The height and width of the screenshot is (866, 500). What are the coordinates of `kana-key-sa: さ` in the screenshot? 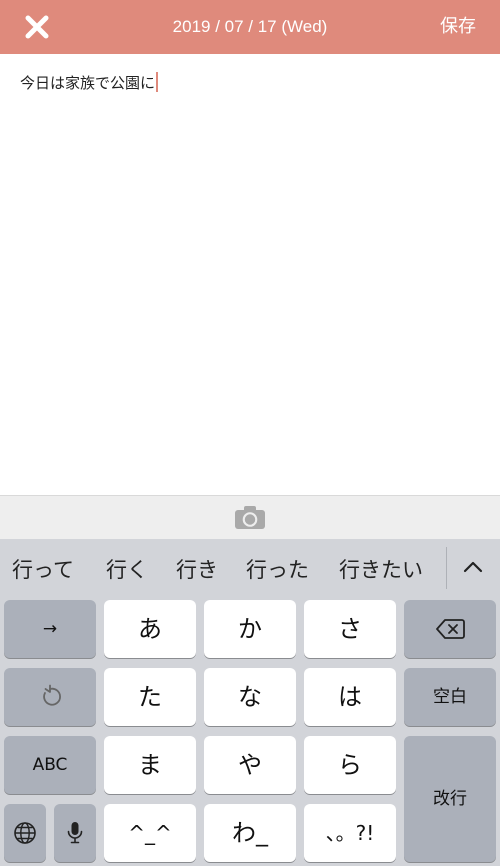 It's located at (350, 629).